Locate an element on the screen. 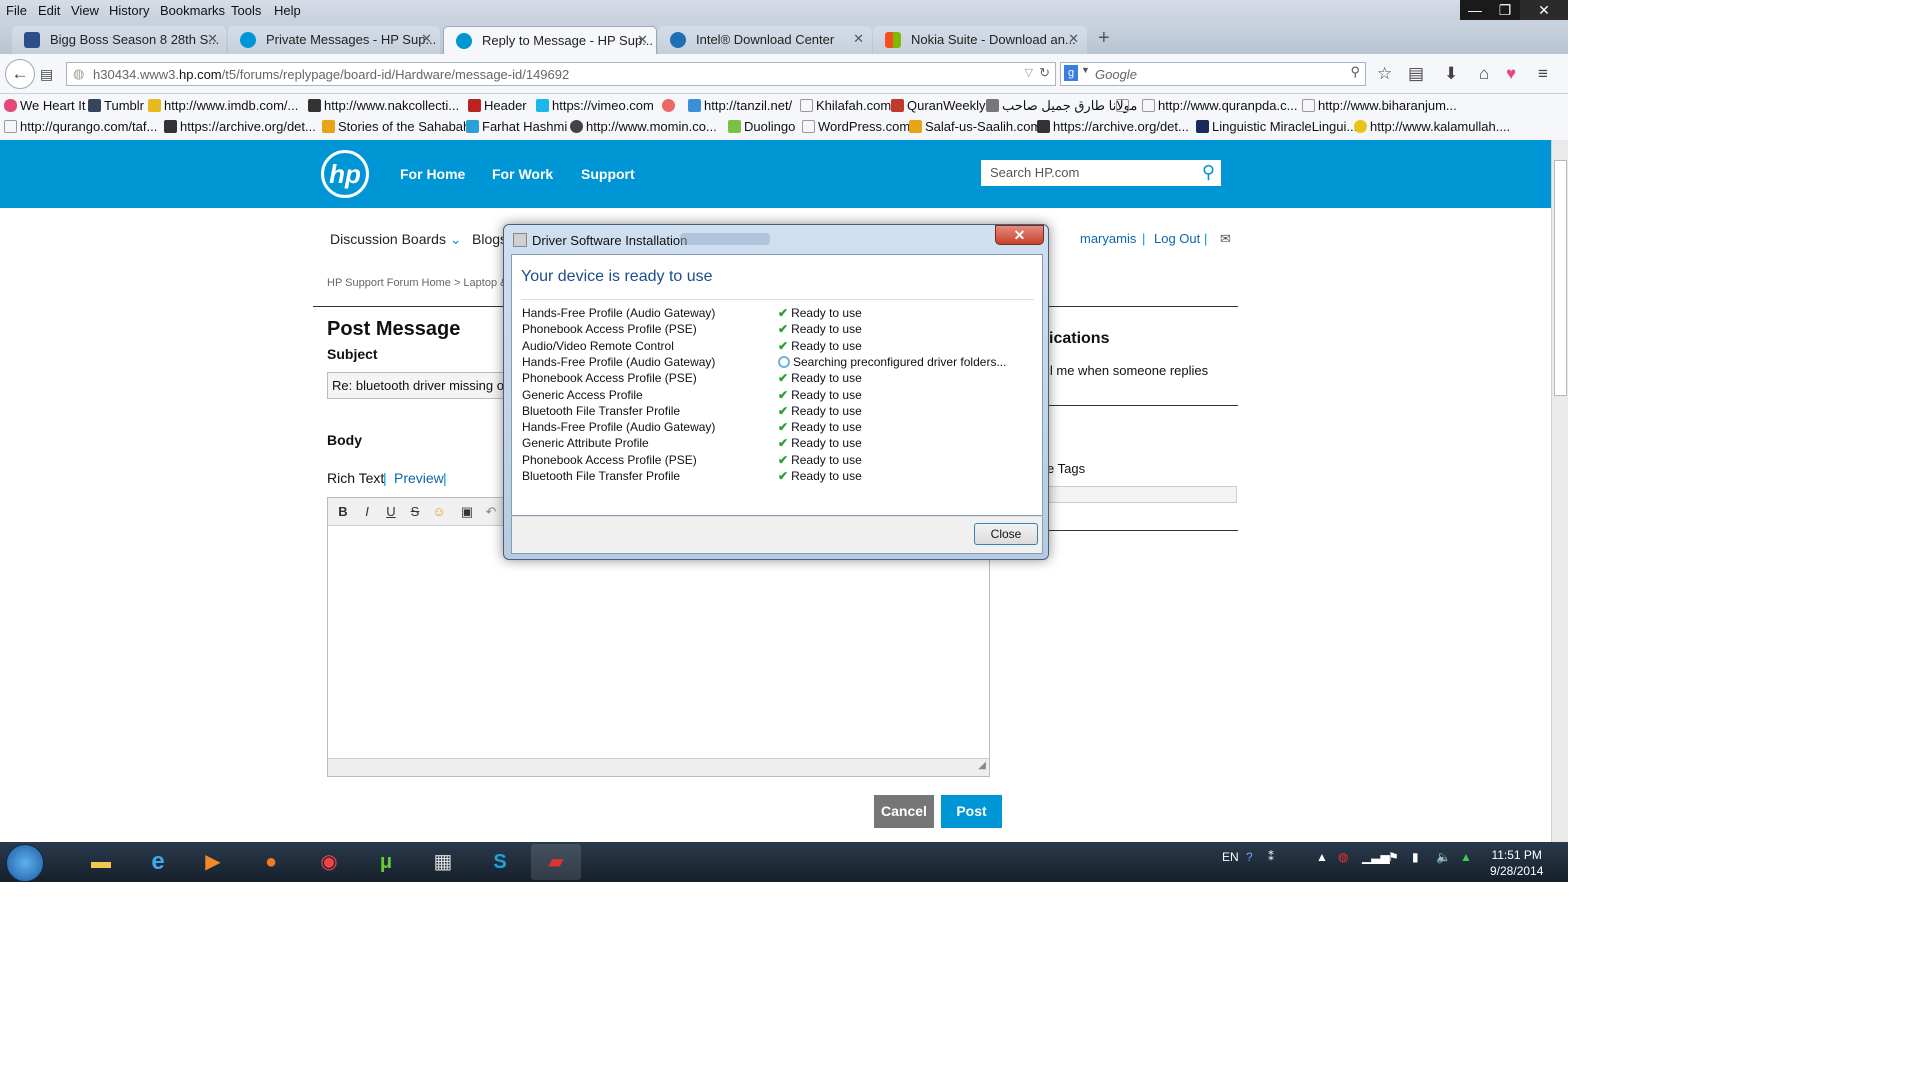 This screenshot has width=1920, height=1080. italic-icon: I is located at coordinates (367, 512).